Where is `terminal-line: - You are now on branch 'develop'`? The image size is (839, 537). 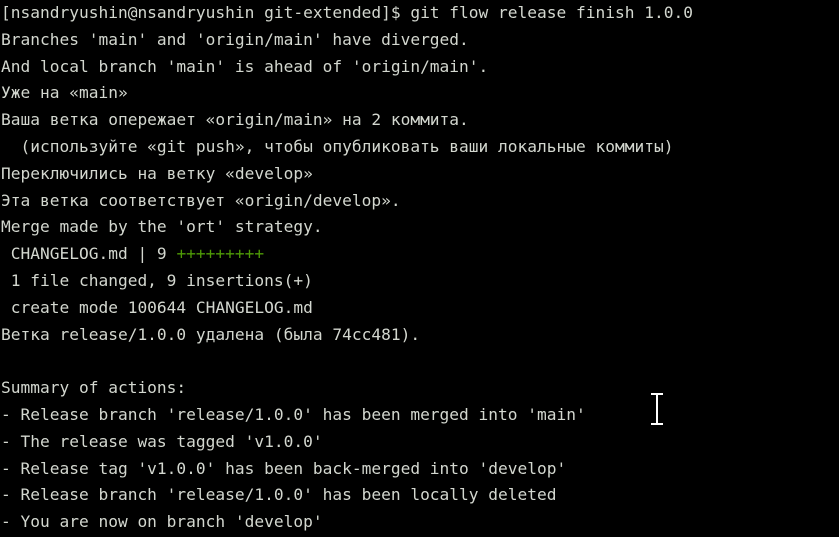
terminal-line: - You are now on branch 'develop' is located at coordinates (162, 522).